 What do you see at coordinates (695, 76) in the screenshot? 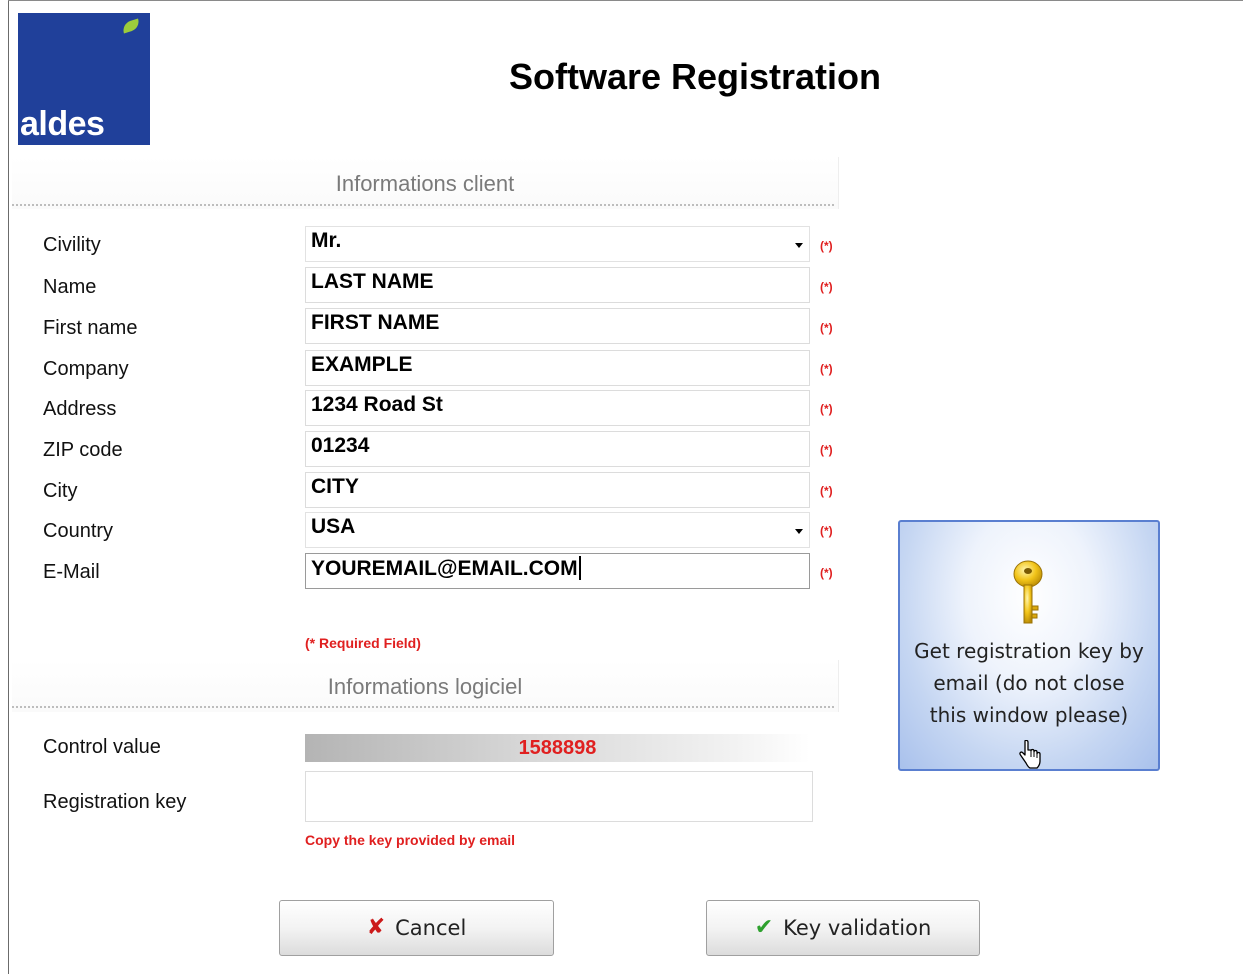
I see `page-title: Software Registration` at bounding box center [695, 76].